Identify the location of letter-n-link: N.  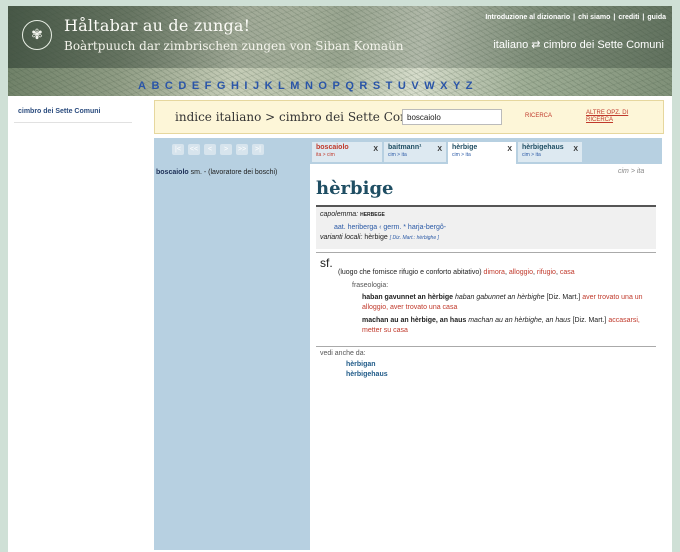
(309, 86).